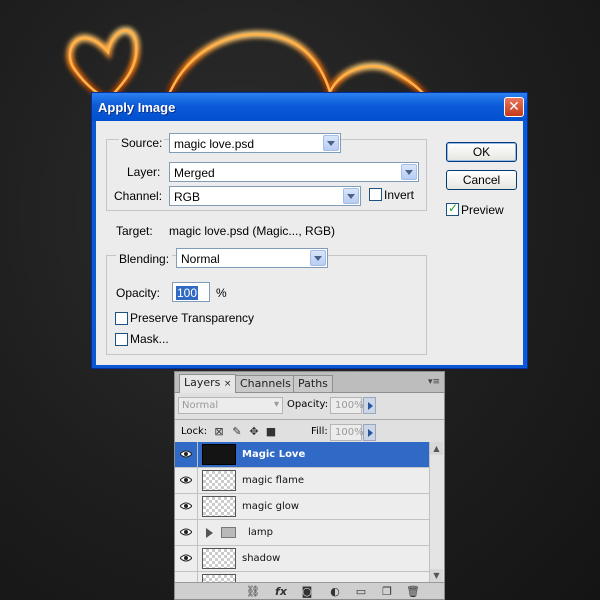 Image resolution: width=600 pixels, height=600 pixels. Describe the element at coordinates (221, 293) in the screenshot. I see `opacity-unit: %` at that location.